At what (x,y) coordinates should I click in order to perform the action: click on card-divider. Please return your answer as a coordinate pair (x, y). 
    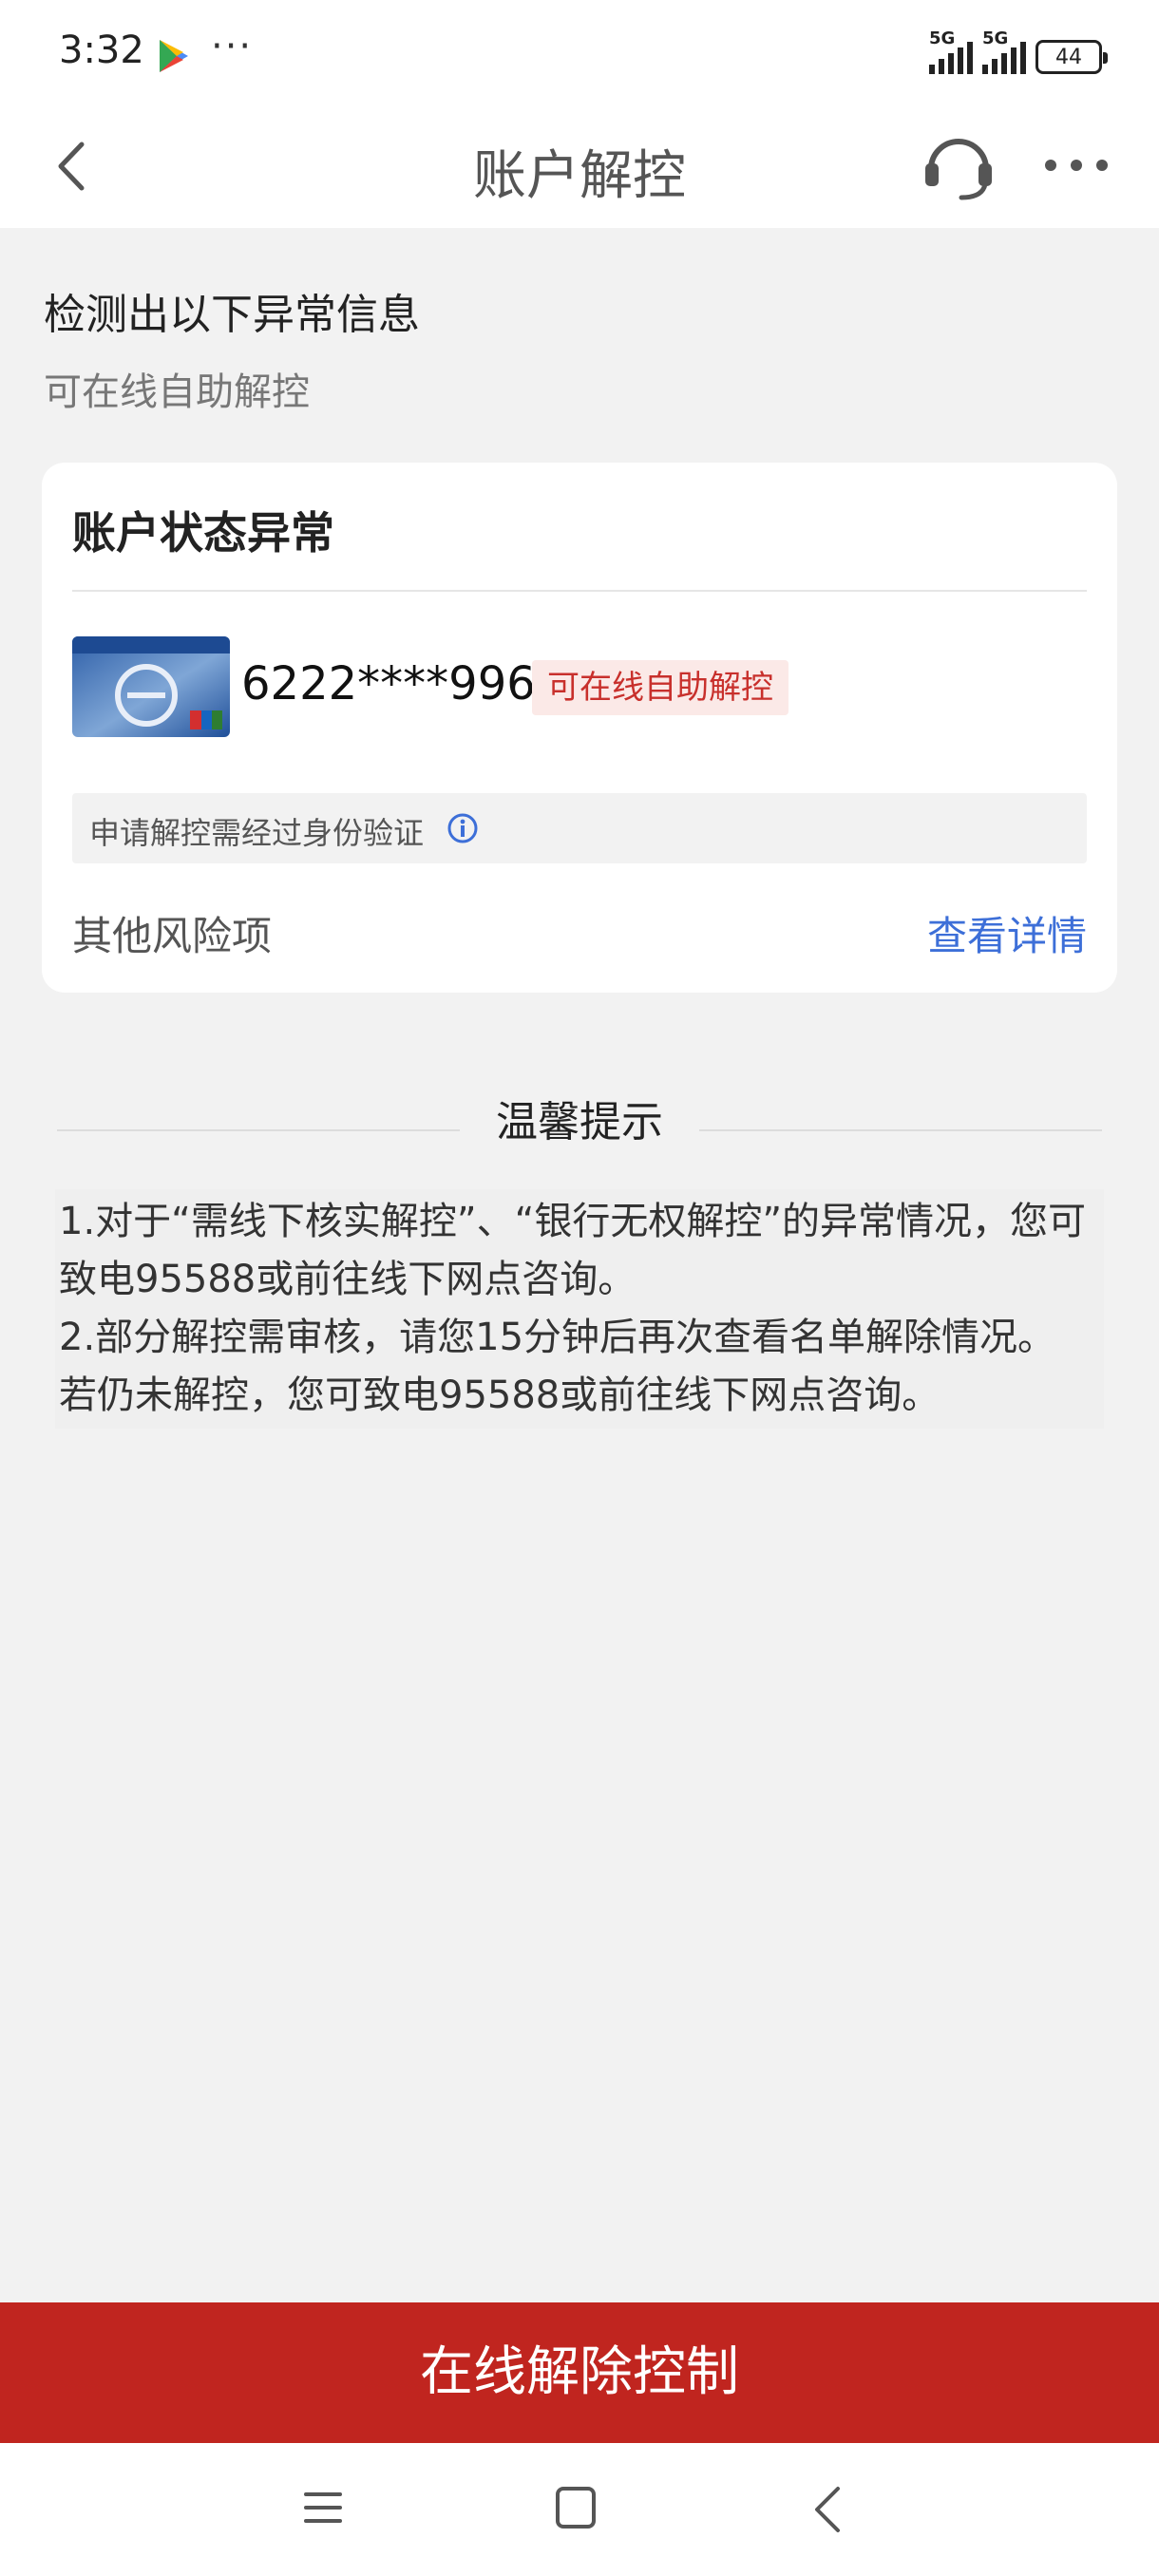
    Looking at the image, I should click on (579, 591).